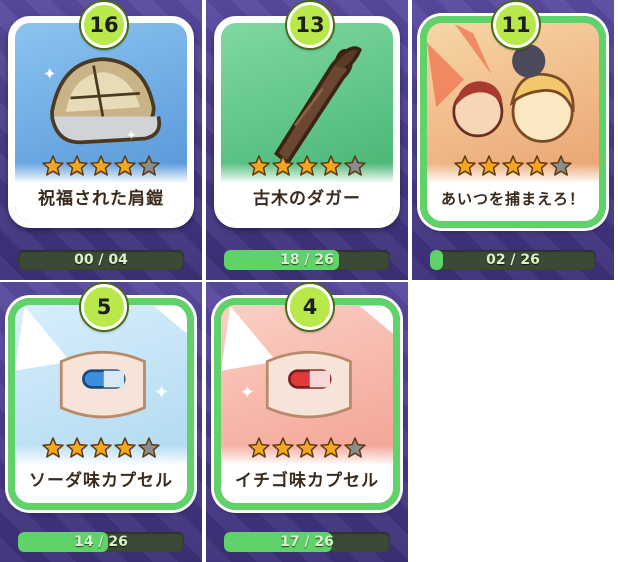  What do you see at coordinates (104, 307) in the screenshot?
I see `level-badge: 5` at bounding box center [104, 307].